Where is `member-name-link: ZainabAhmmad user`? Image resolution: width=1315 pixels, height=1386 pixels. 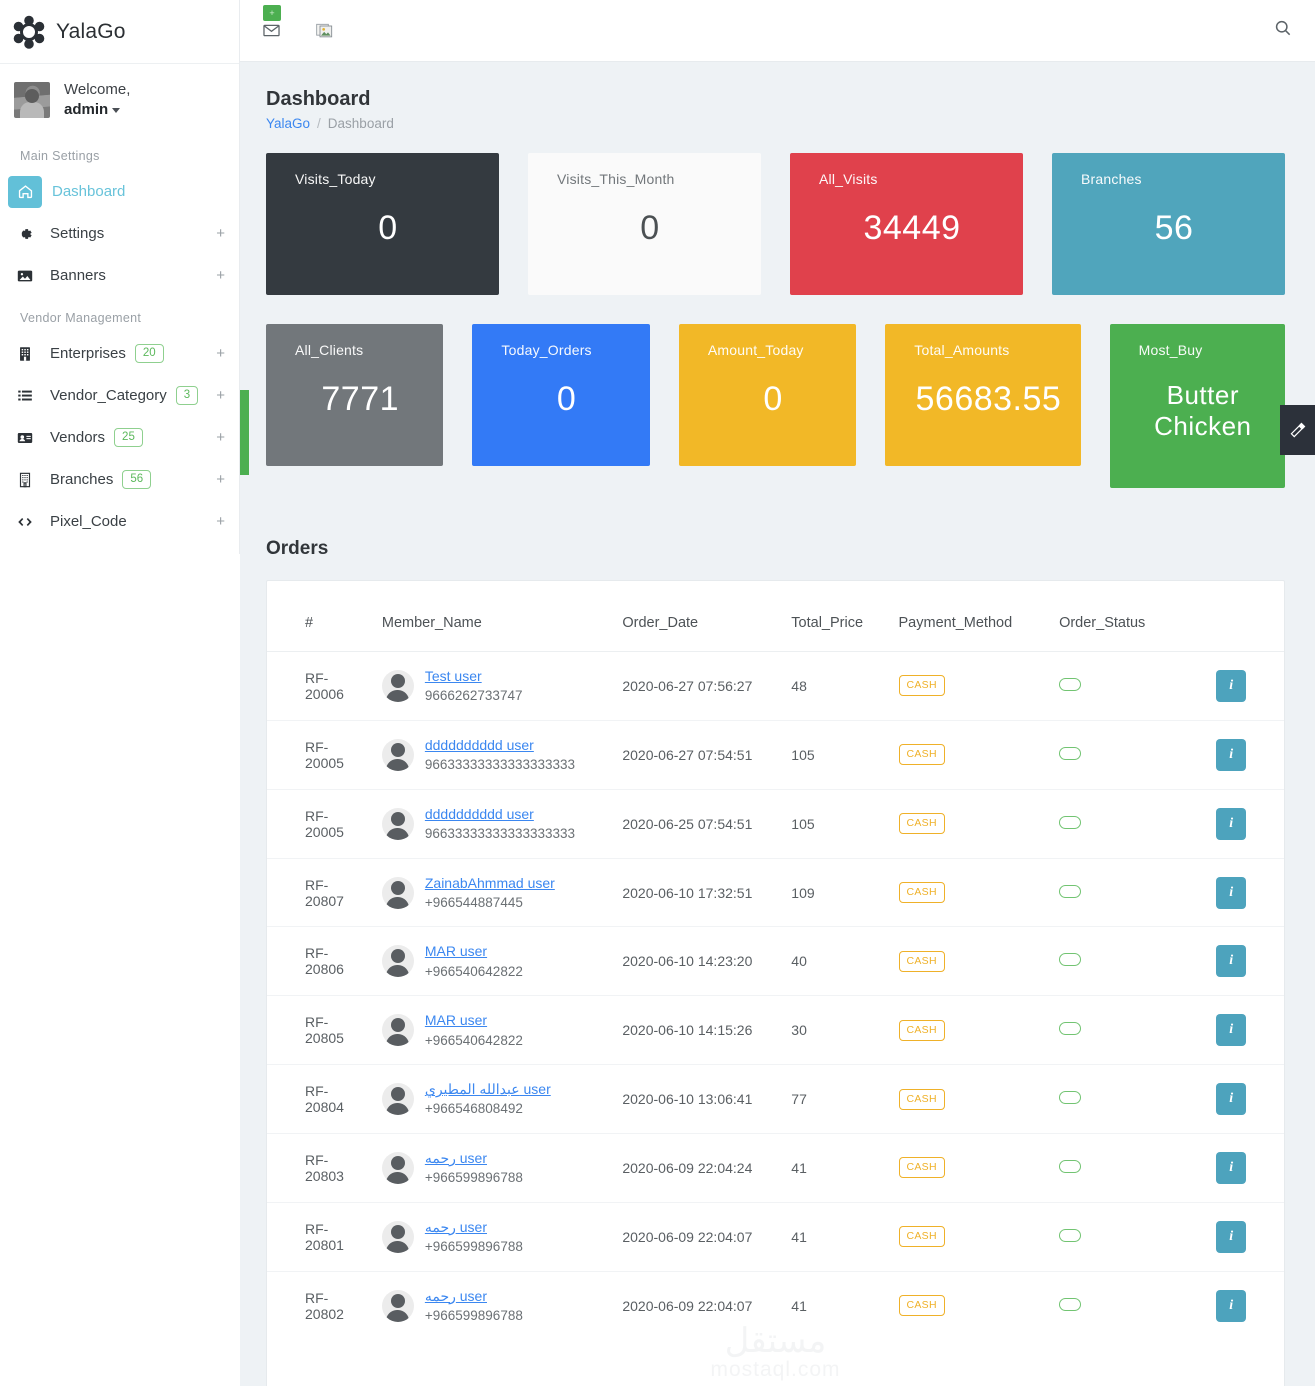
member-name-link: ZainabAhmmad user is located at coordinates (490, 883).